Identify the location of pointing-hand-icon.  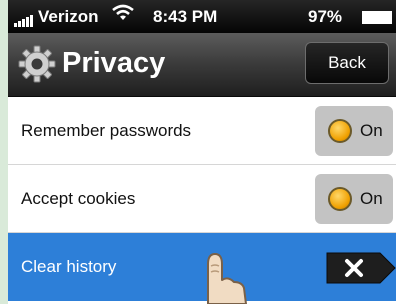
(227, 278).